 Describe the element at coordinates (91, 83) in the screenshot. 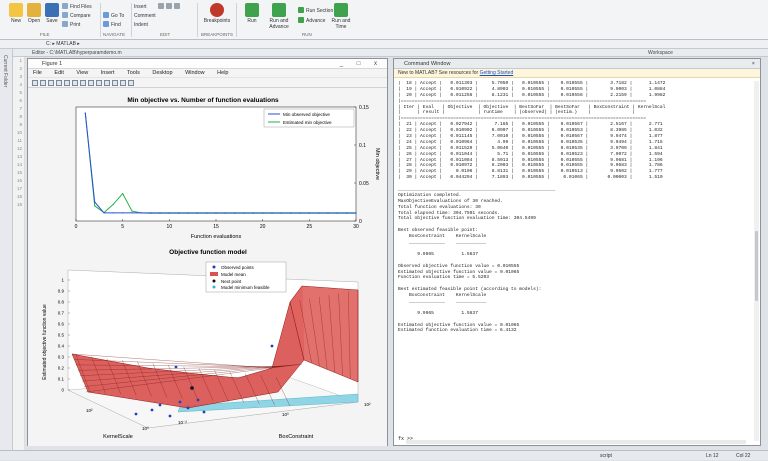

I see `pan-icon` at that location.